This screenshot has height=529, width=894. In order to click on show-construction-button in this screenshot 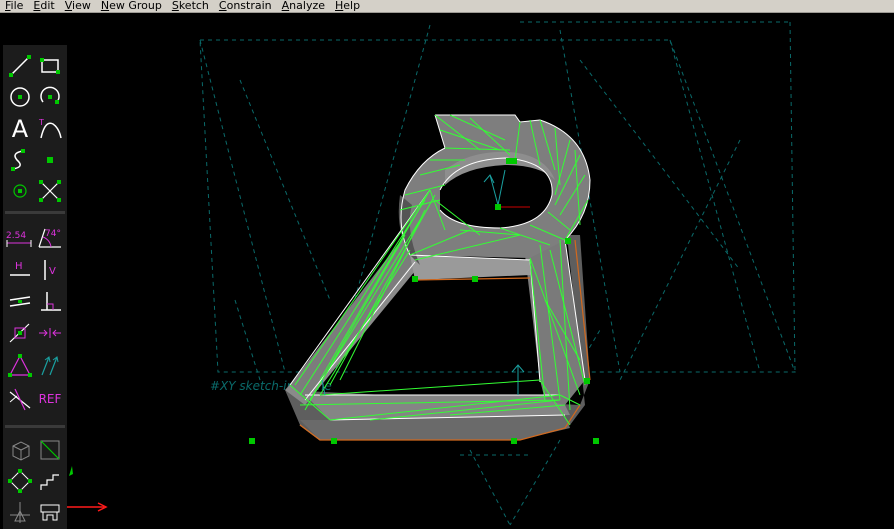, I will do `click(50, 481)`.